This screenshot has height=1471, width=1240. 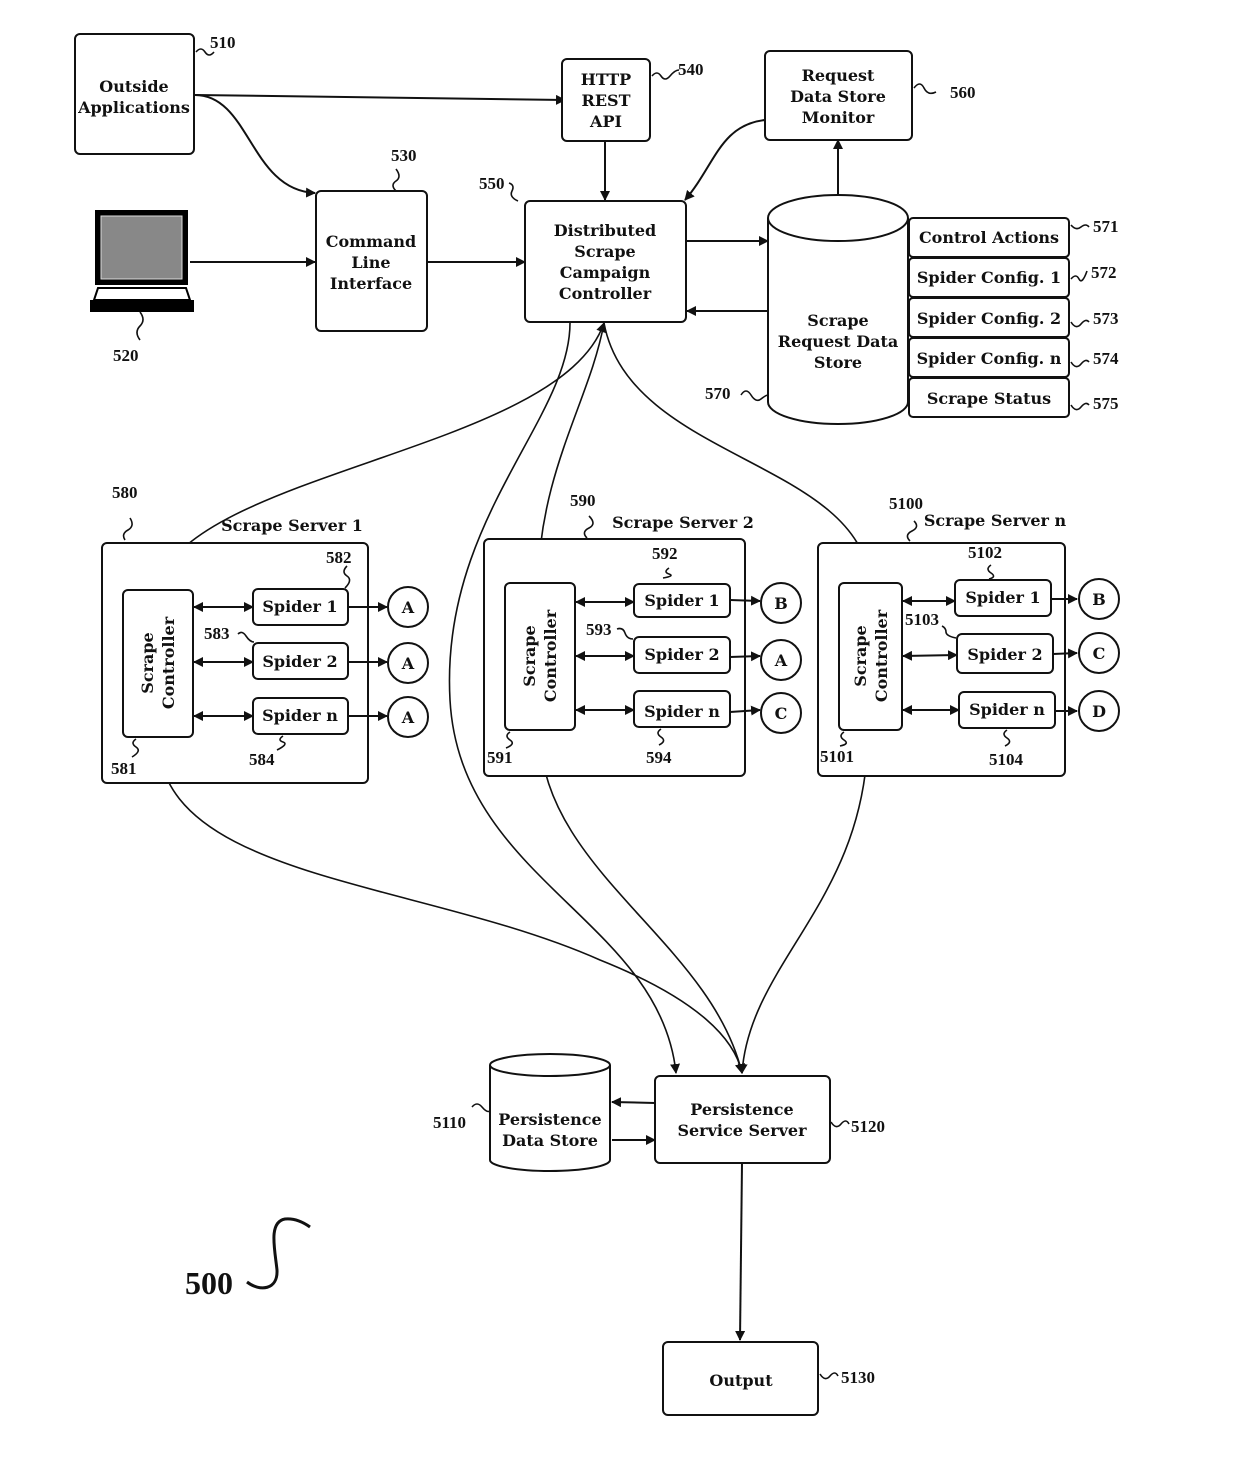 I want to click on cli-label-2: Line, so click(x=370, y=262).